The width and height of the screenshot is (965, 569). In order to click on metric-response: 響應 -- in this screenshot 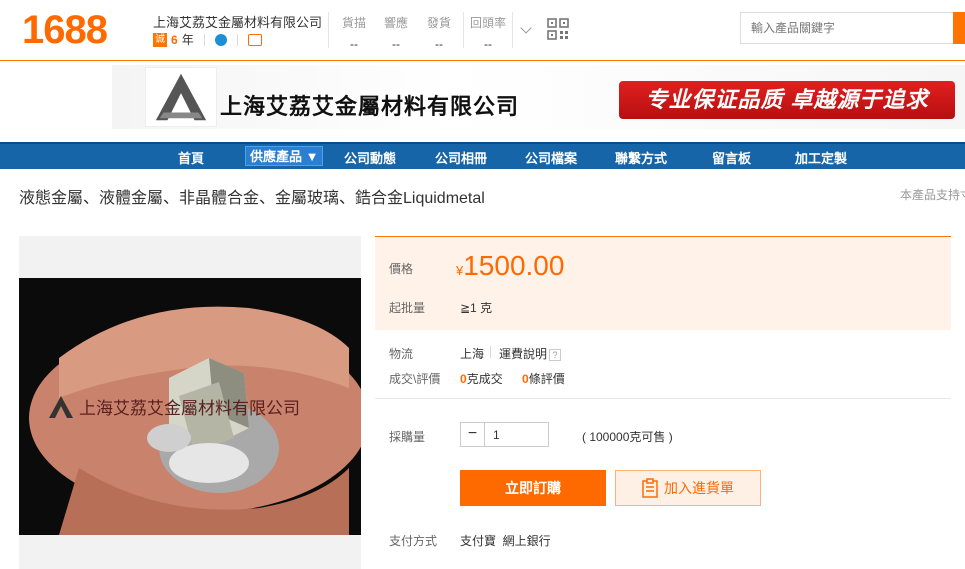, I will do `click(396, 32)`.